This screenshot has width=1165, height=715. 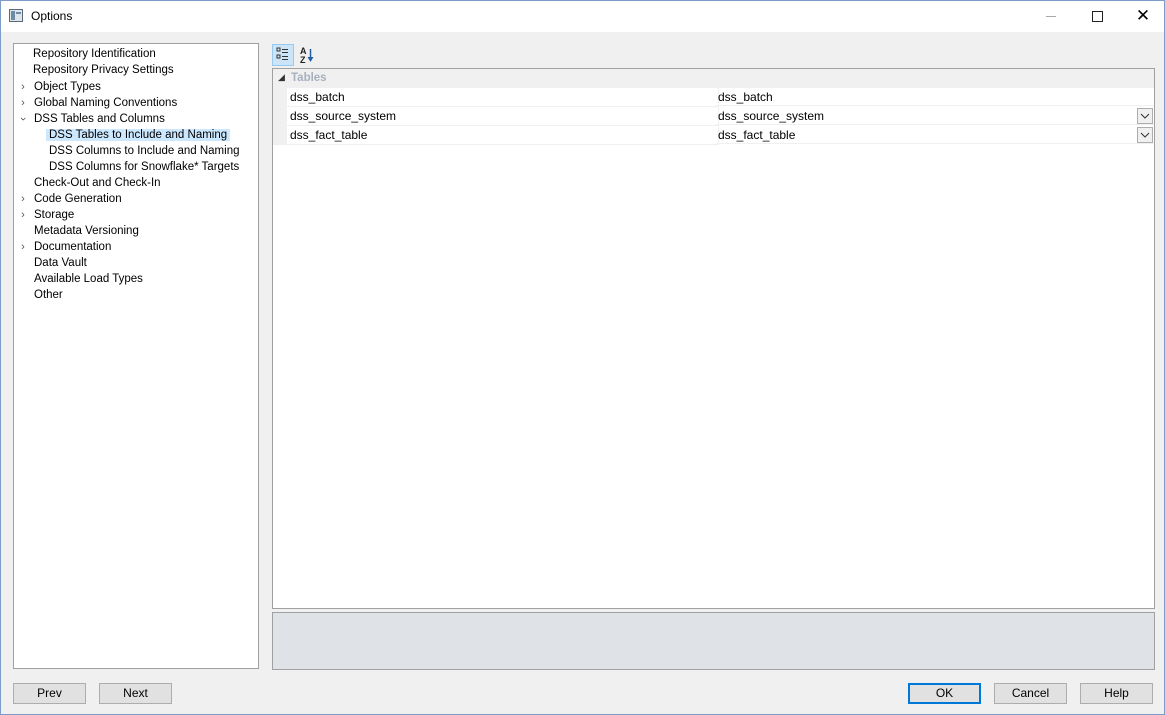 I want to click on close-button: ✕, so click(x=1142, y=16).